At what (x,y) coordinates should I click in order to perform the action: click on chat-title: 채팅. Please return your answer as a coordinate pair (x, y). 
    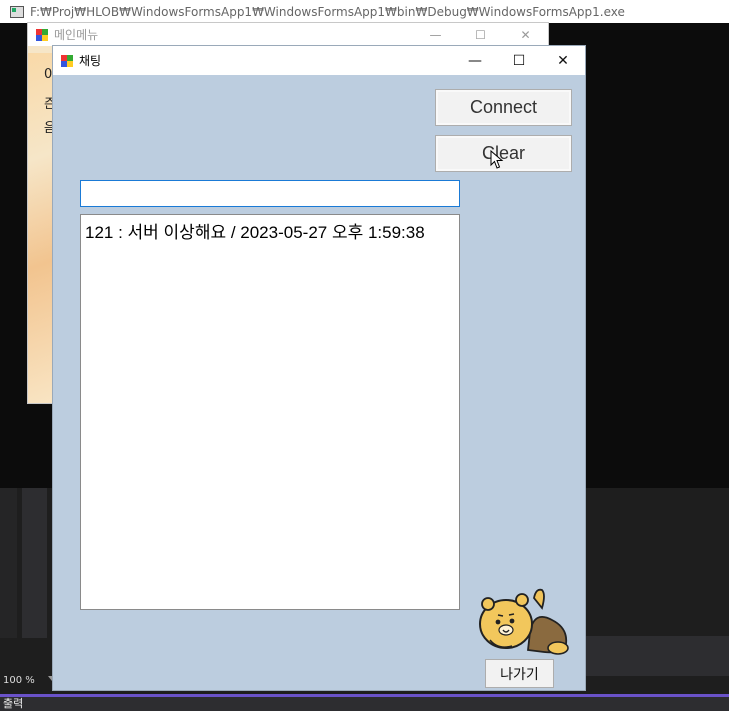
    Looking at the image, I should click on (90, 61).